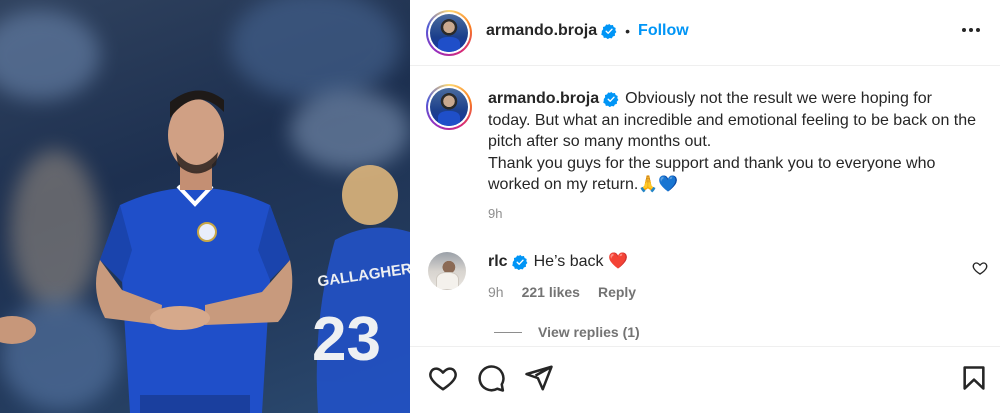 The image size is (1000, 413). I want to click on follow-button: Follow, so click(663, 31).